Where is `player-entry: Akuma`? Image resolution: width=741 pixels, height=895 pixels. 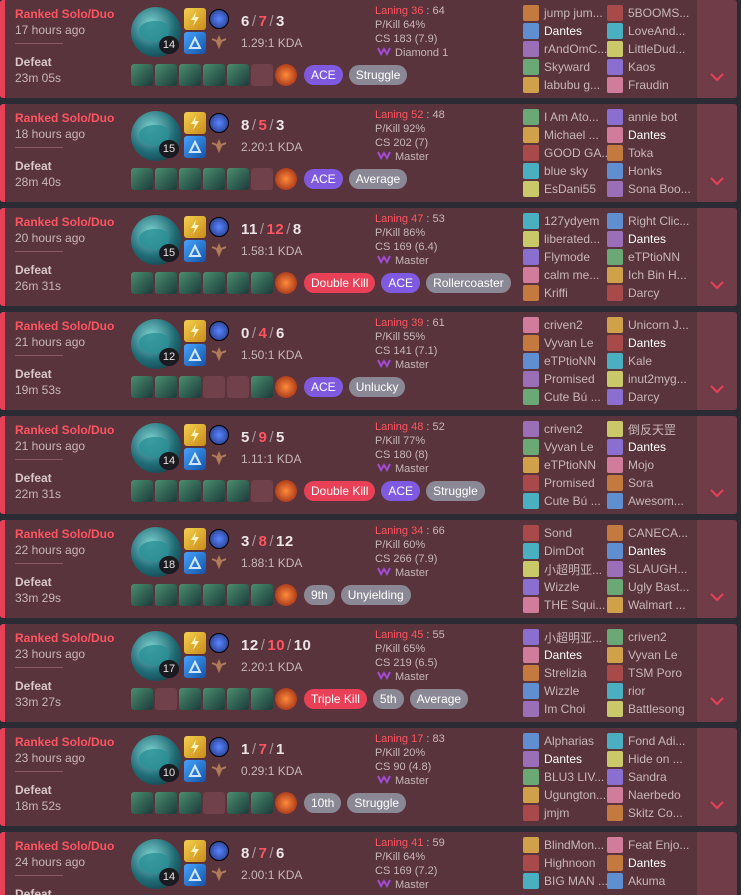 player-entry: Akuma is located at coordinates (650, 881).